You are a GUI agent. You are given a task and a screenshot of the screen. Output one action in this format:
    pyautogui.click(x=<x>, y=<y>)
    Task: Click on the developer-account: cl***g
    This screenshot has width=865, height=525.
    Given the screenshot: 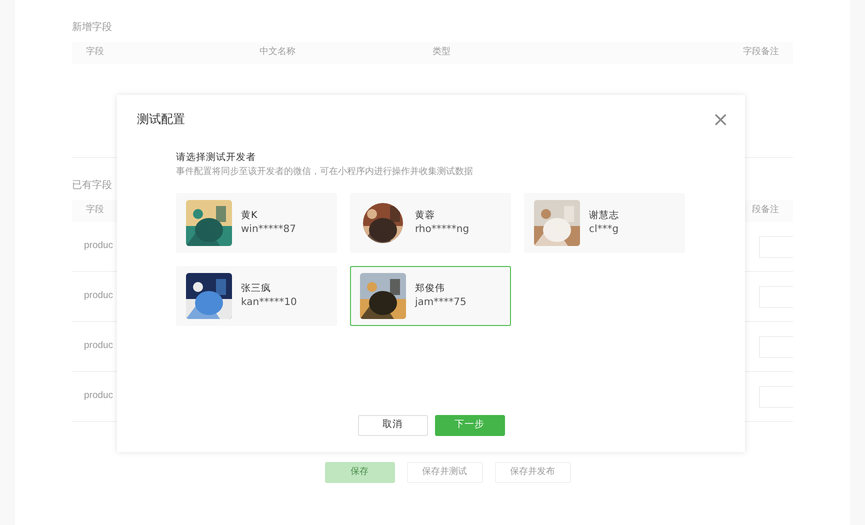 What is the action you would take?
    pyautogui.click(x=604, y=230)
    